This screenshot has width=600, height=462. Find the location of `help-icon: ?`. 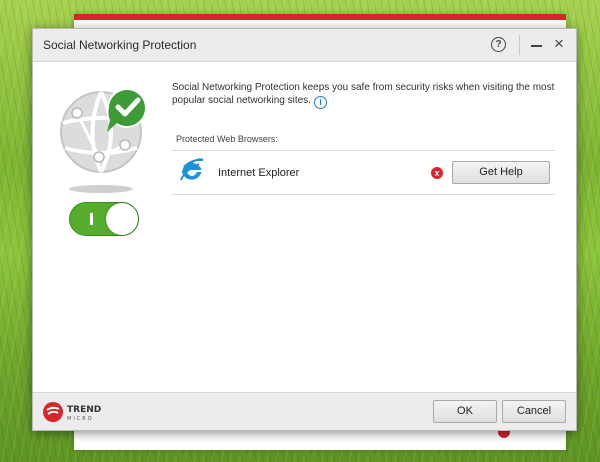

help-icon: ? is located at coordinates (498, 44).